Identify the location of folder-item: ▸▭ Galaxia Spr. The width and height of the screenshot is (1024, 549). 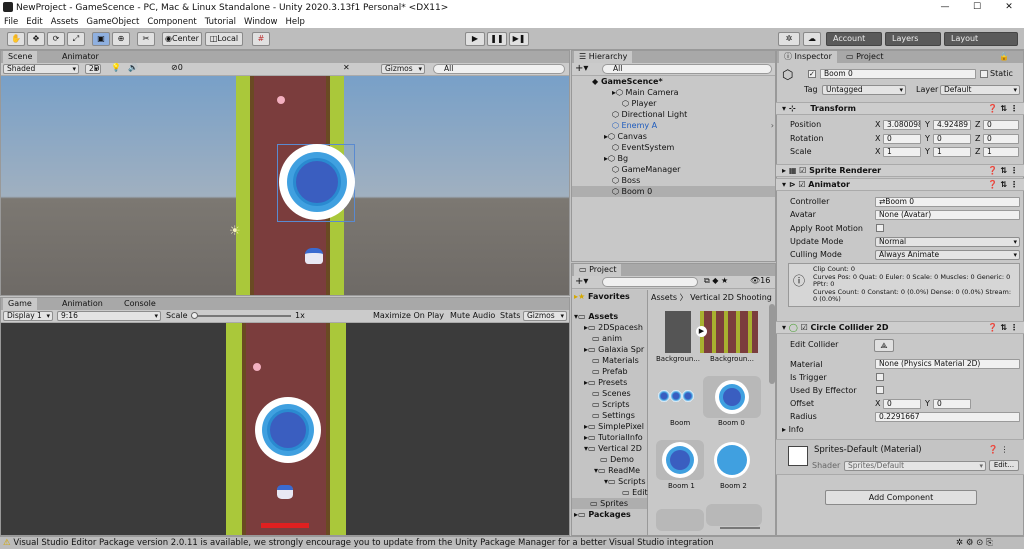
(614, 349).